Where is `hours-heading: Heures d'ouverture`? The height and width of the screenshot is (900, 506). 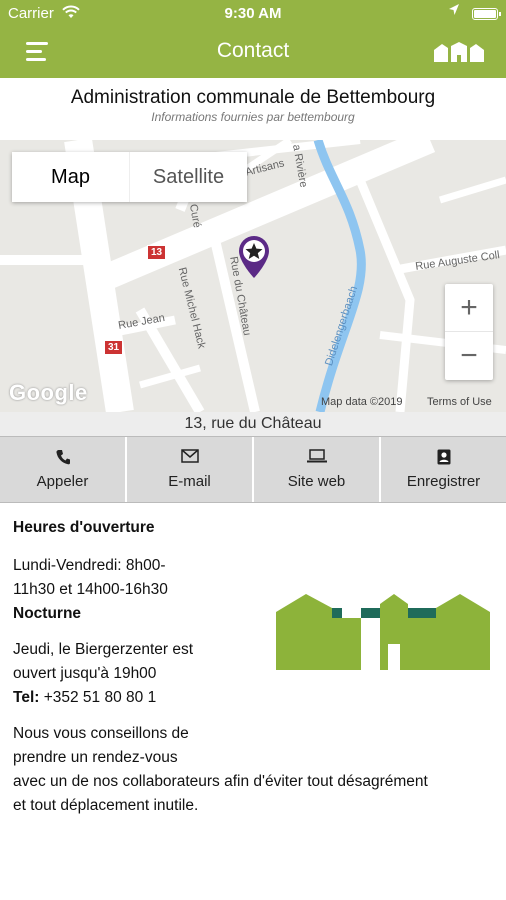 hours-heading: Heures d'ouverture is located at coordinates (84, 527).